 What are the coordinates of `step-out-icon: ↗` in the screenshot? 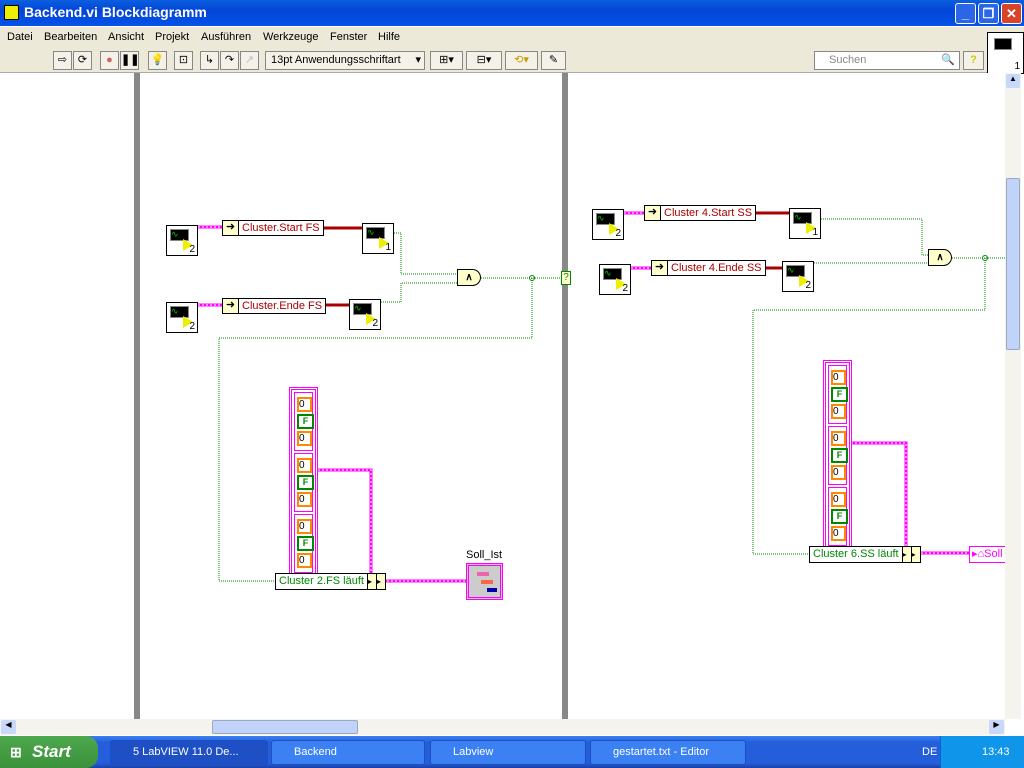 It's located at (249, 60).